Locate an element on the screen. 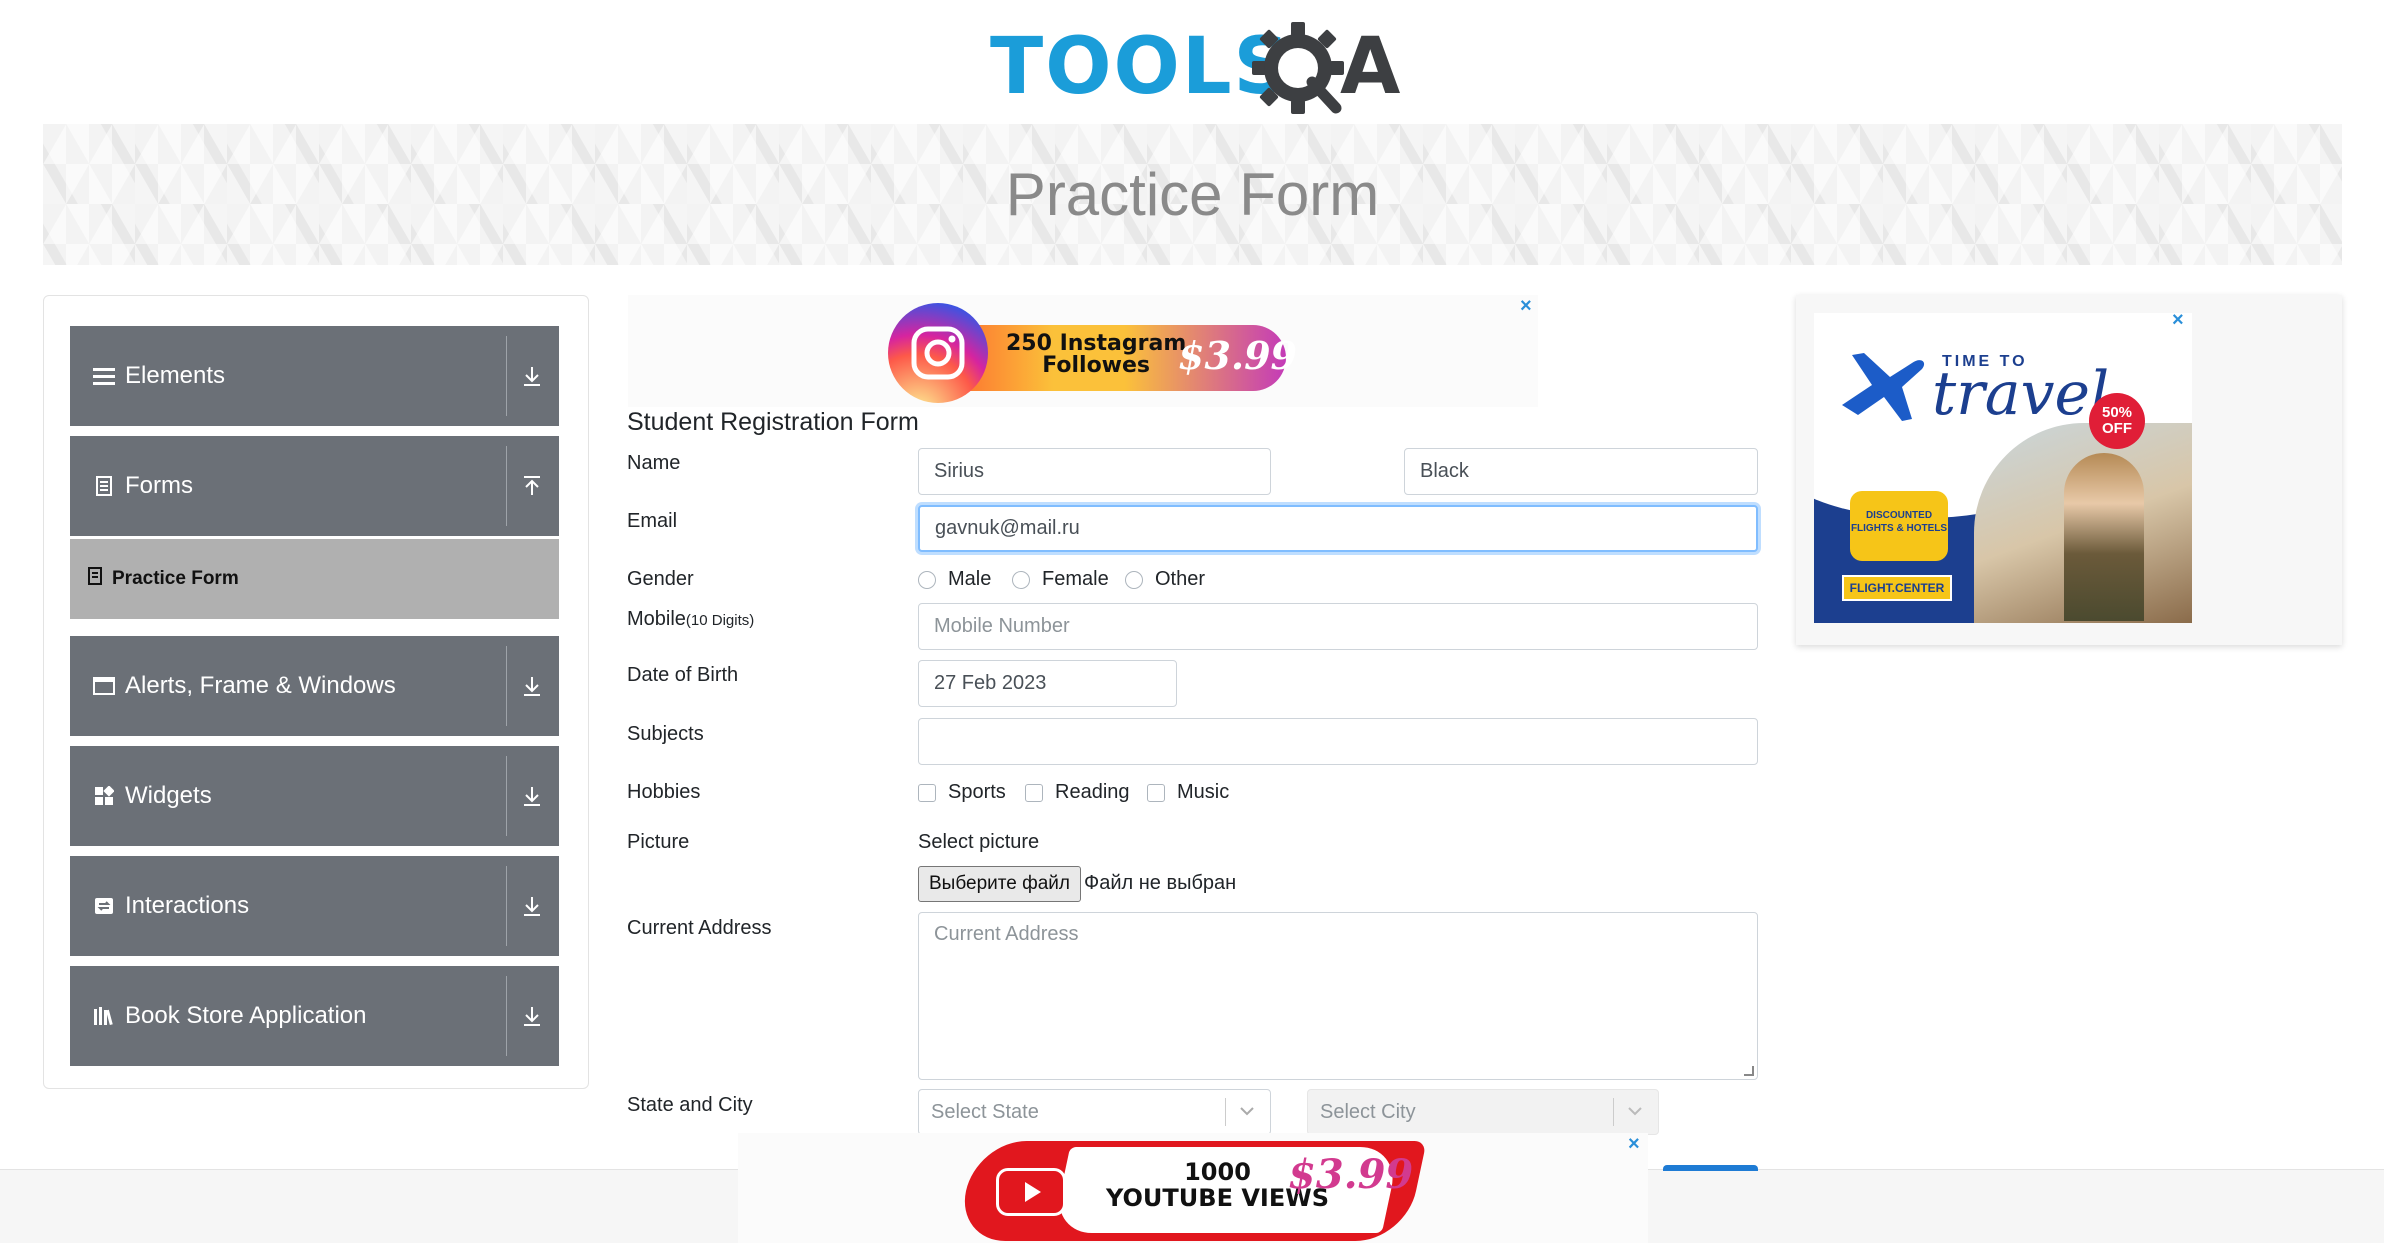 This screenshot has width=2384, height=1243. ad-banner-top: 250 Instagram Followes $3.99 × is located at coordinates (1083, 351).